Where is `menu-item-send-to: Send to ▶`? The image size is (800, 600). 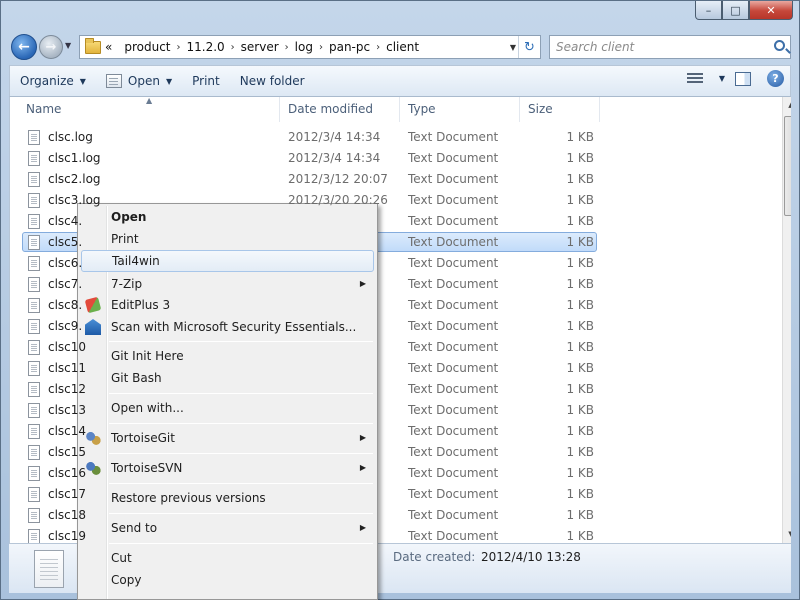 menu-item-send-to: Send to ▶ is located at coordinates (227, 528).